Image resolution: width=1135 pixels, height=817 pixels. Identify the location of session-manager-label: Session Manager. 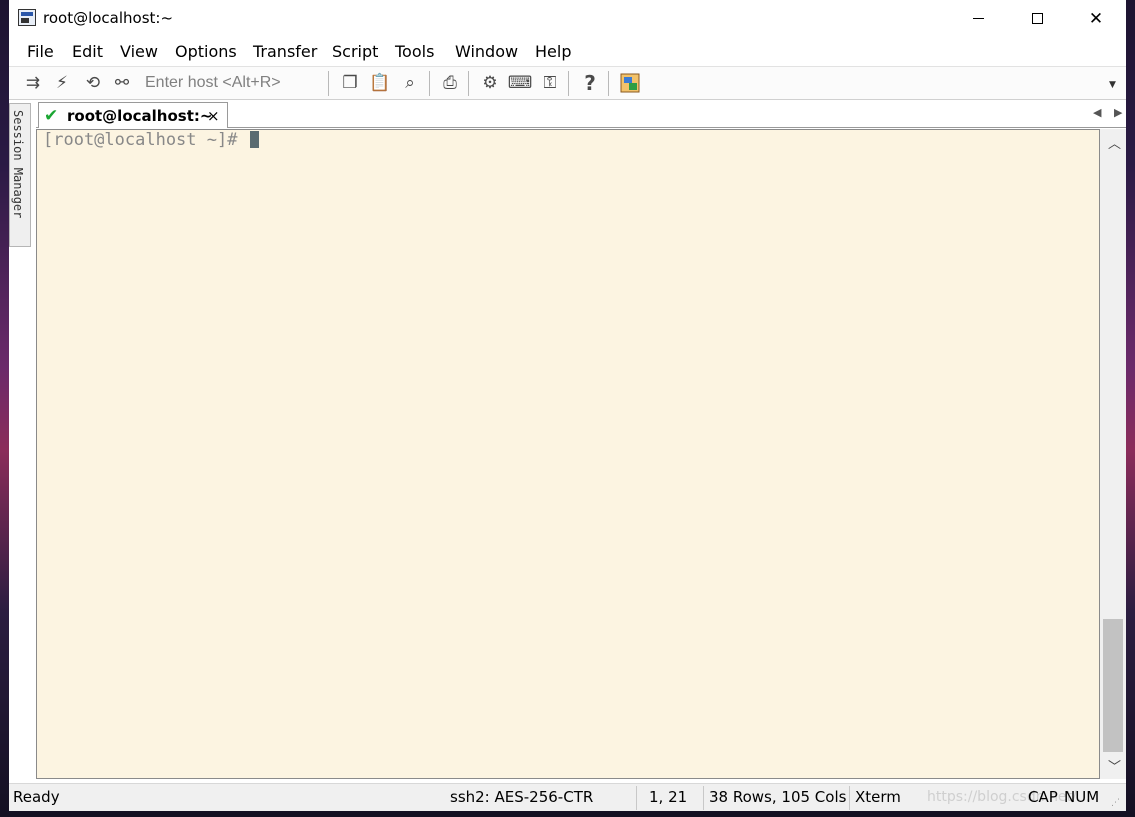
(18, 164).